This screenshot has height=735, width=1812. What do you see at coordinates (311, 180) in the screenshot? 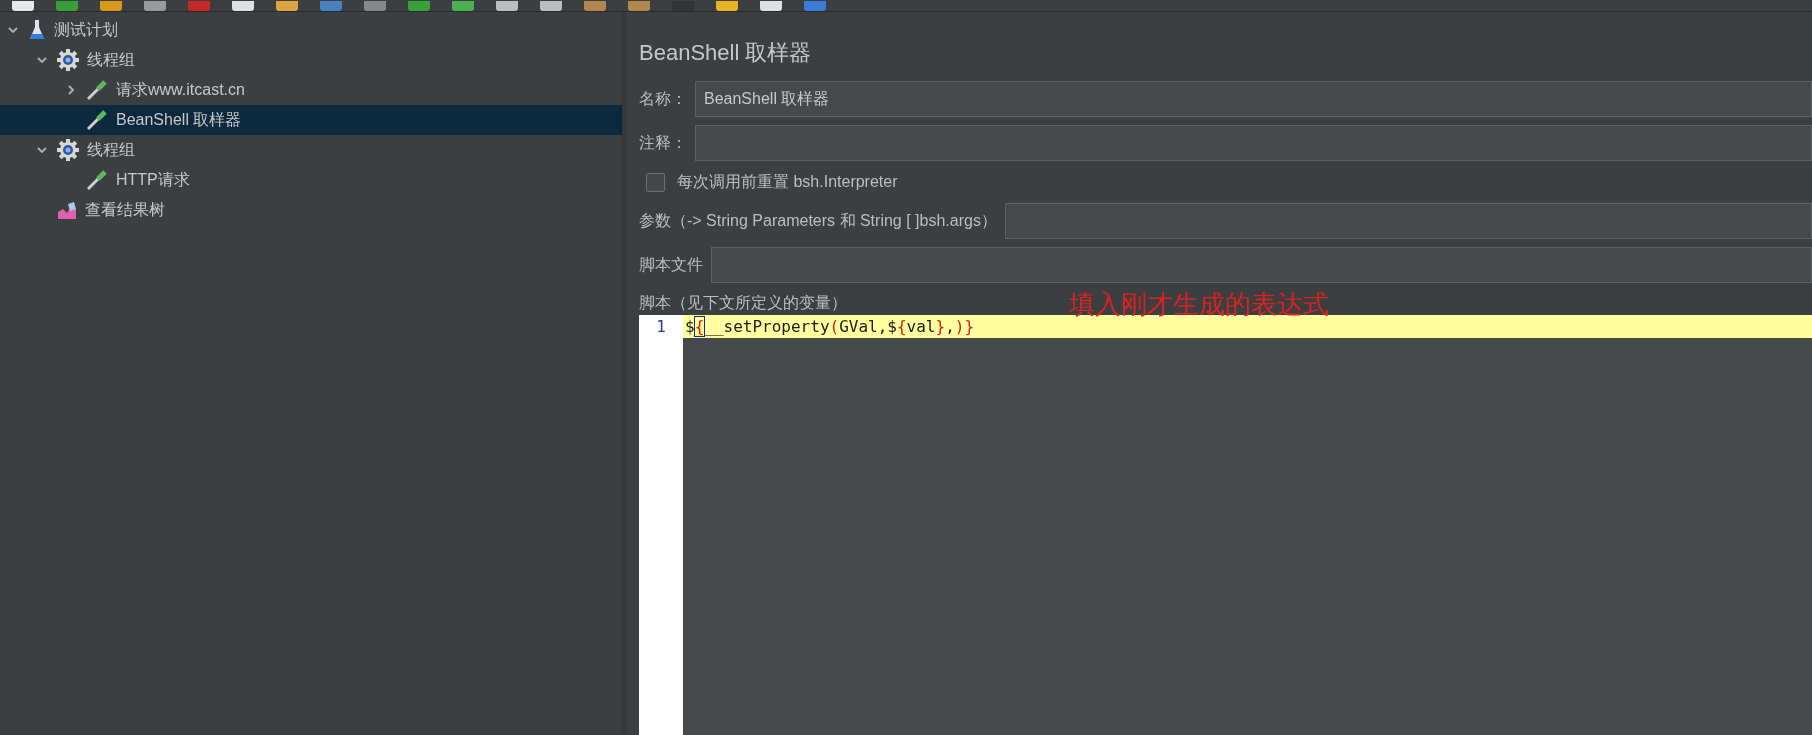
I see `tree-item: HTTP请求` at bounding box center [311, 180].